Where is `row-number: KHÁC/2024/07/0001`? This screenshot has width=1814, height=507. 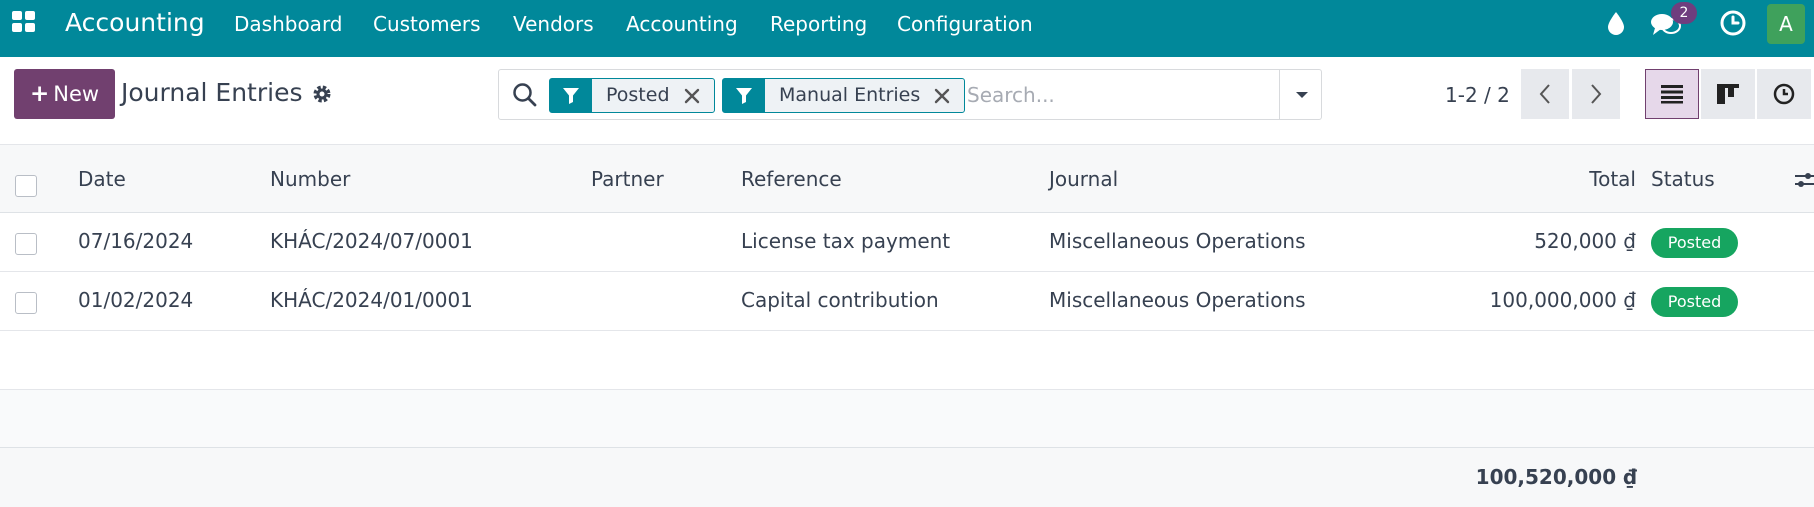 row-number: KHÁC/2024/07/0001 is located at coordinates (371, 241).